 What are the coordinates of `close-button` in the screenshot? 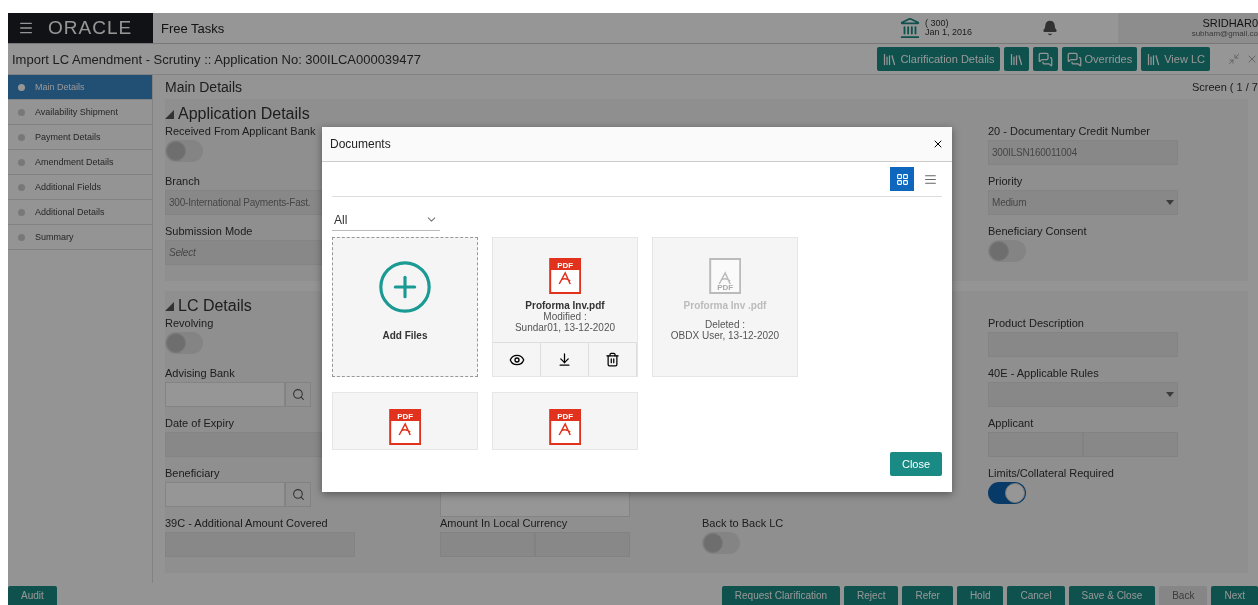 It's located at (938, 144).